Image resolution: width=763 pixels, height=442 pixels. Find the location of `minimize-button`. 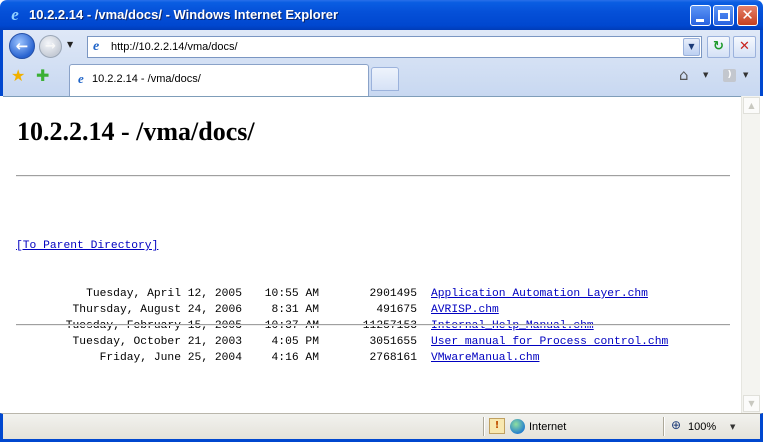

minimize-button is located at coordinates (700, 15).